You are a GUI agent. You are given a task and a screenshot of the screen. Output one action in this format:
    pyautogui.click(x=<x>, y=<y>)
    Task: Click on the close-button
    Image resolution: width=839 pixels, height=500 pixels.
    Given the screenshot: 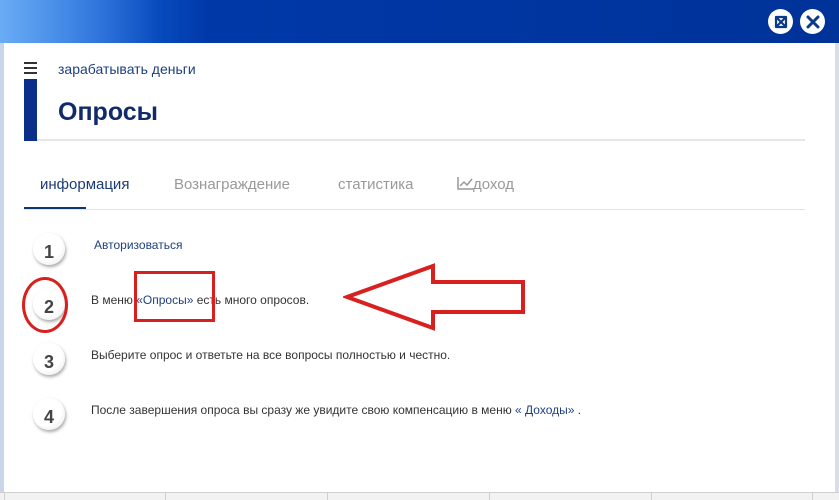 What is the action you would take?
    pyautogui.click(x=812, y=21)
    